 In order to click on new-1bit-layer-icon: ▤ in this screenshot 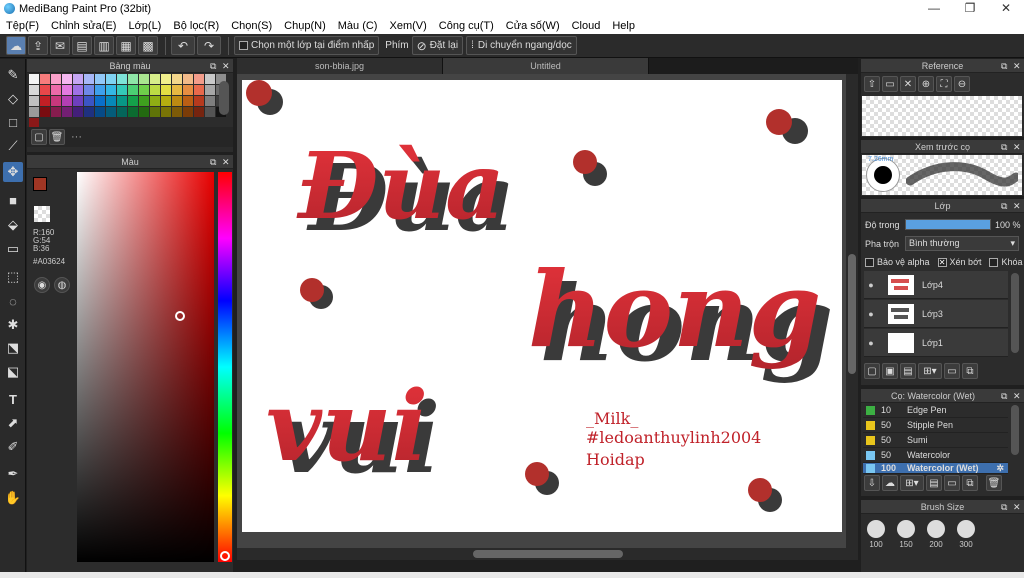, I will do `click(908, 371)`.